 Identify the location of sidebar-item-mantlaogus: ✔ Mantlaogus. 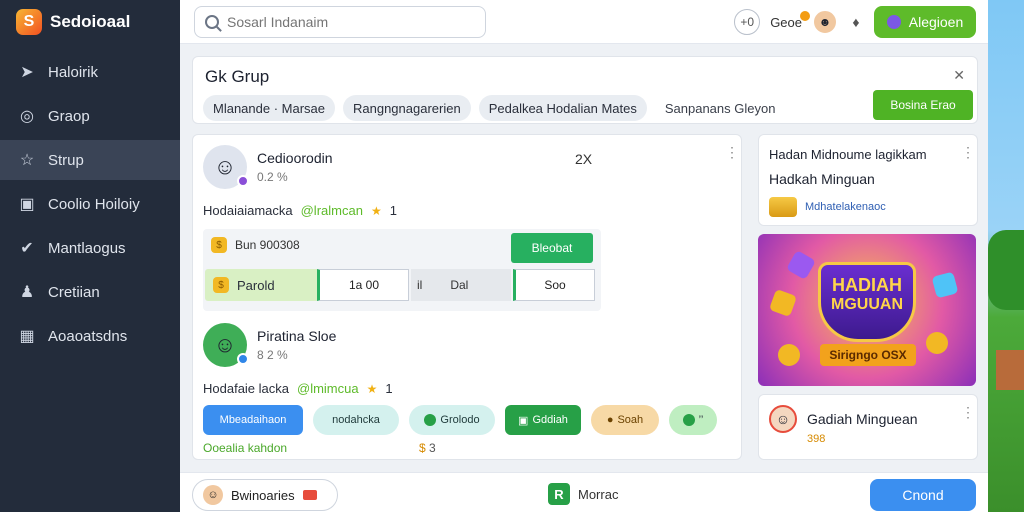
(90, 248).